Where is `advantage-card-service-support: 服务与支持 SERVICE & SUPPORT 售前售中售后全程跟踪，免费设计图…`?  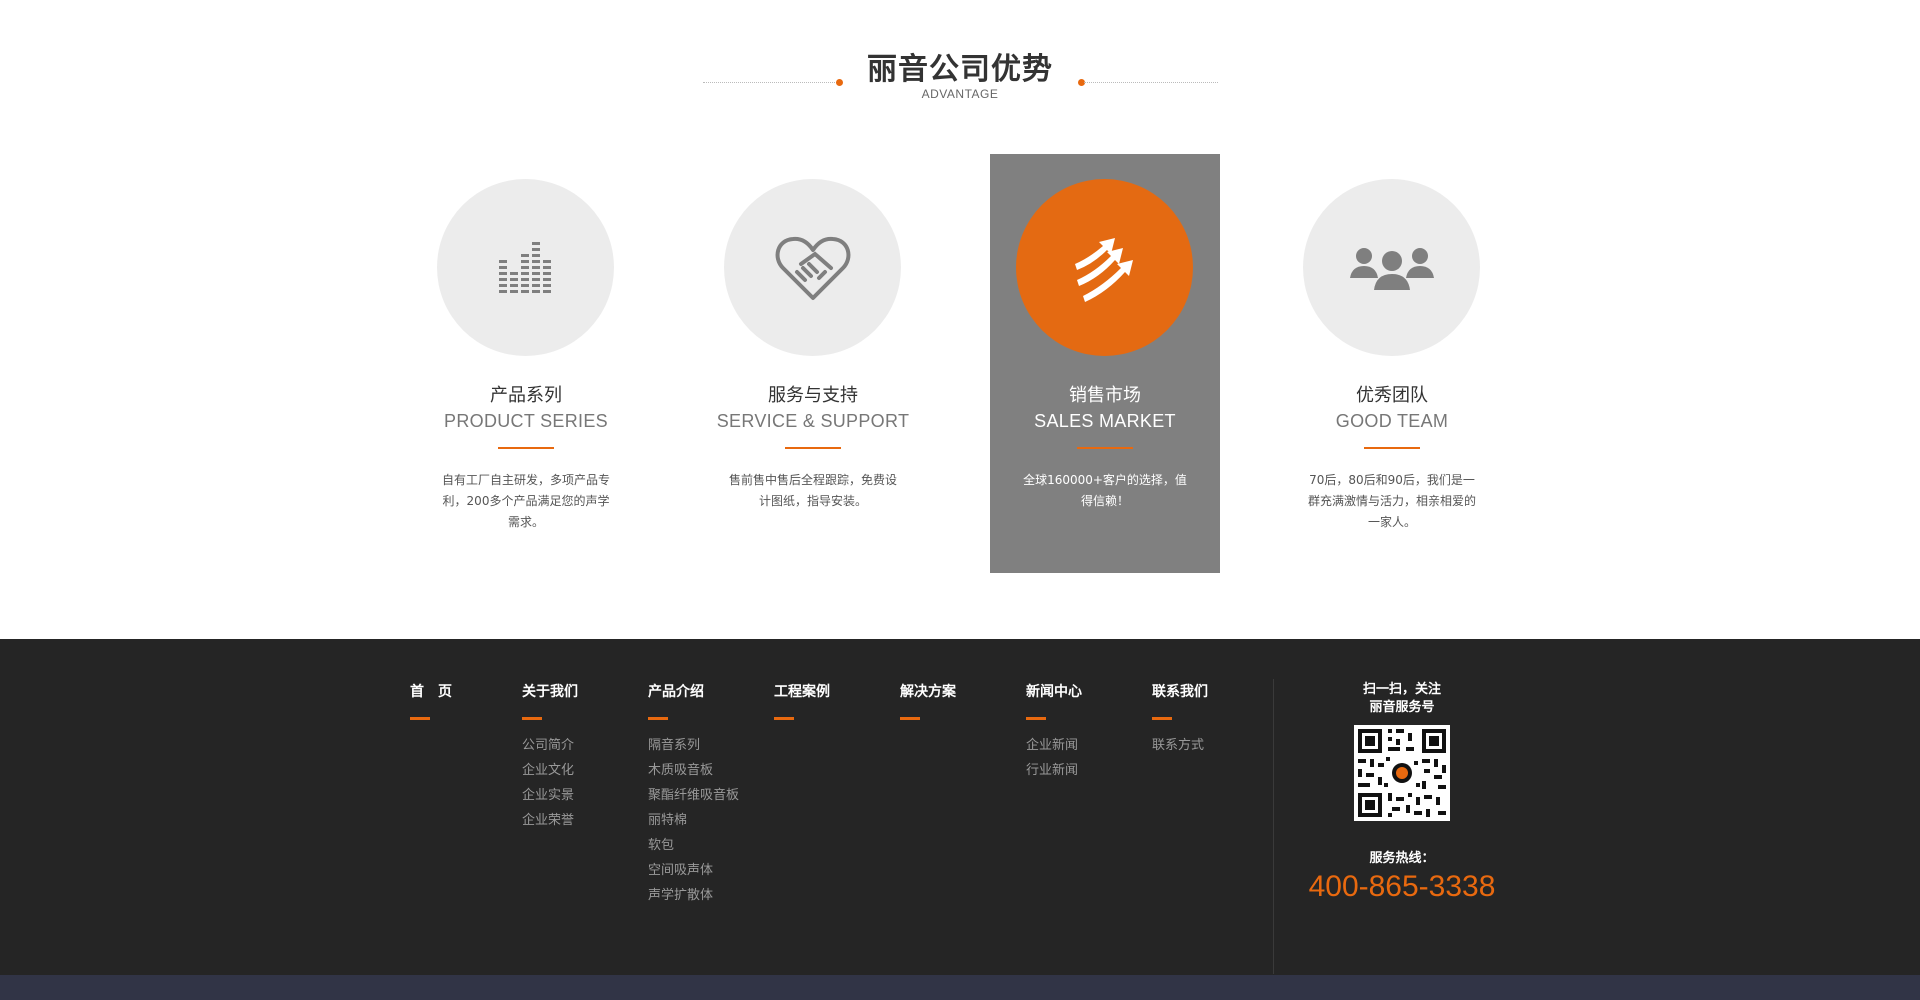
advantage-card-service-support: 服务与支持 SERVICE & SUPPORT 售前售中售后全程跟踪，免费设计图… is located at coordinates (813, 363).